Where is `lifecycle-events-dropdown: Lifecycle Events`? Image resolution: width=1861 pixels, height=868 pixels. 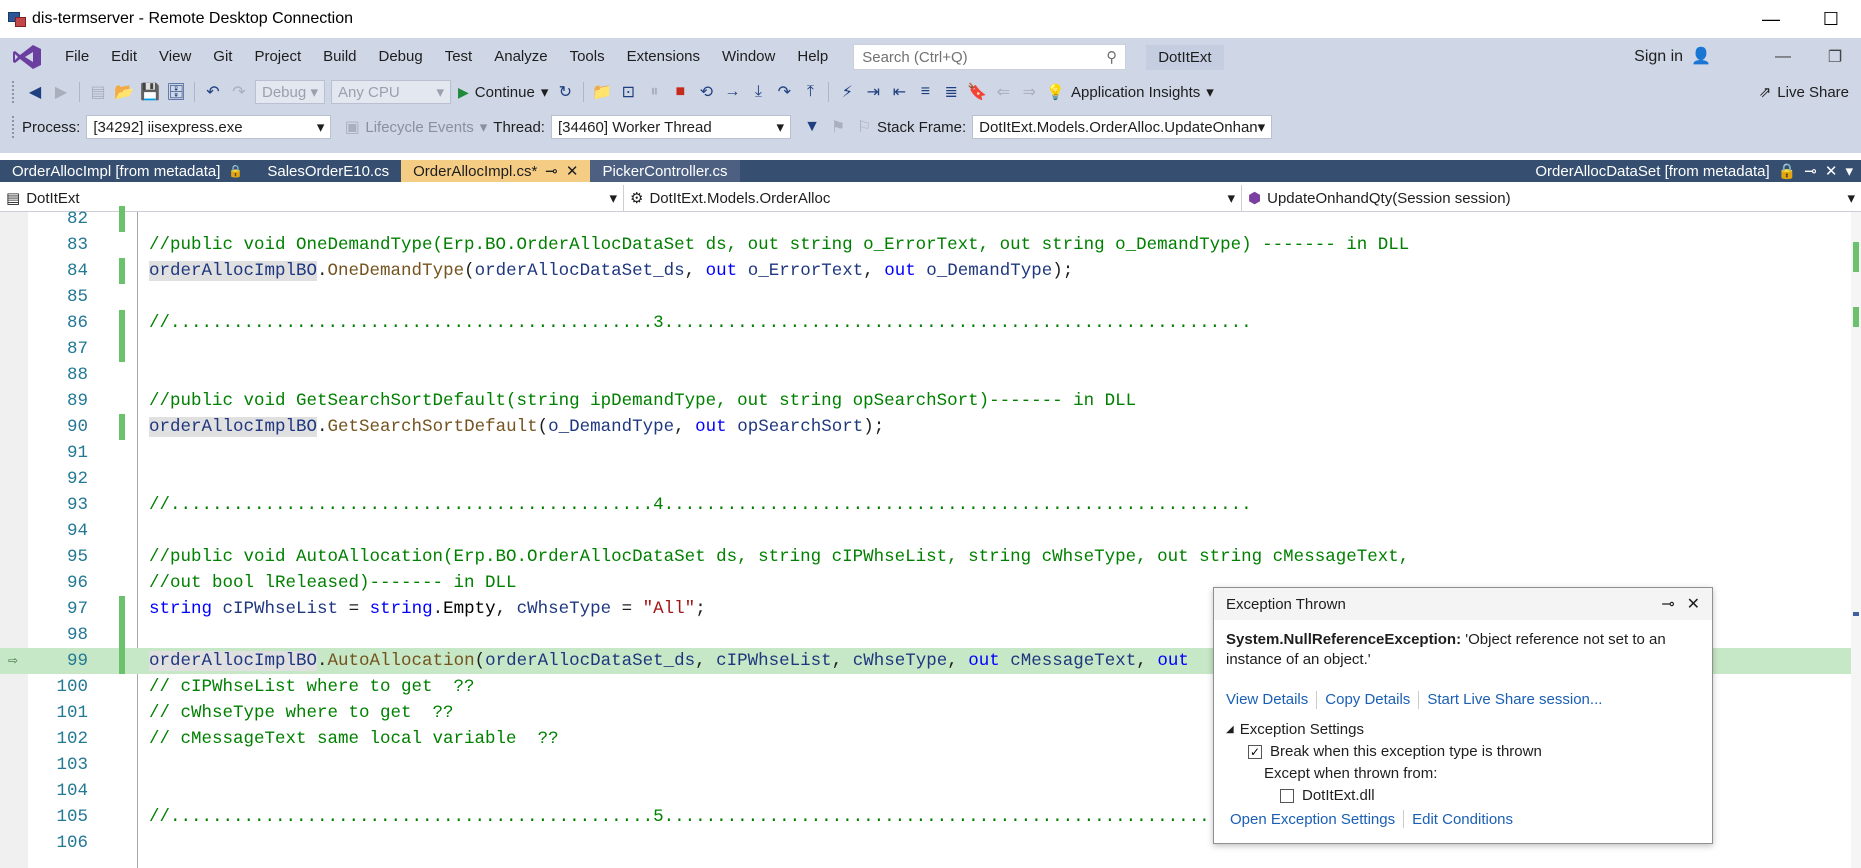 lifecycle-events-dropdown: Lifecycle Events is located at coordinates (419, 127).